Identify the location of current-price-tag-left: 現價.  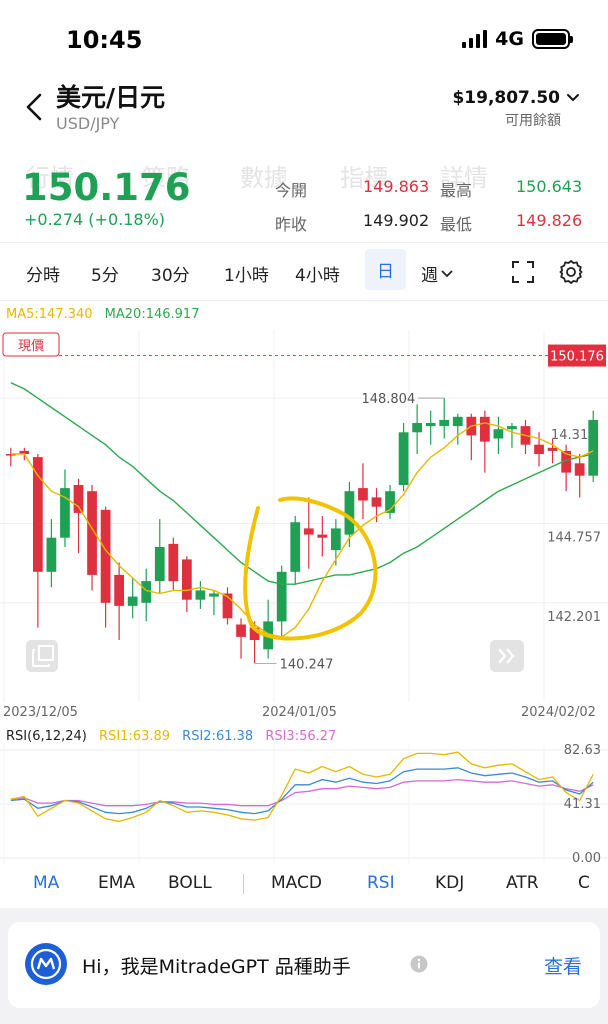
(31, 344).